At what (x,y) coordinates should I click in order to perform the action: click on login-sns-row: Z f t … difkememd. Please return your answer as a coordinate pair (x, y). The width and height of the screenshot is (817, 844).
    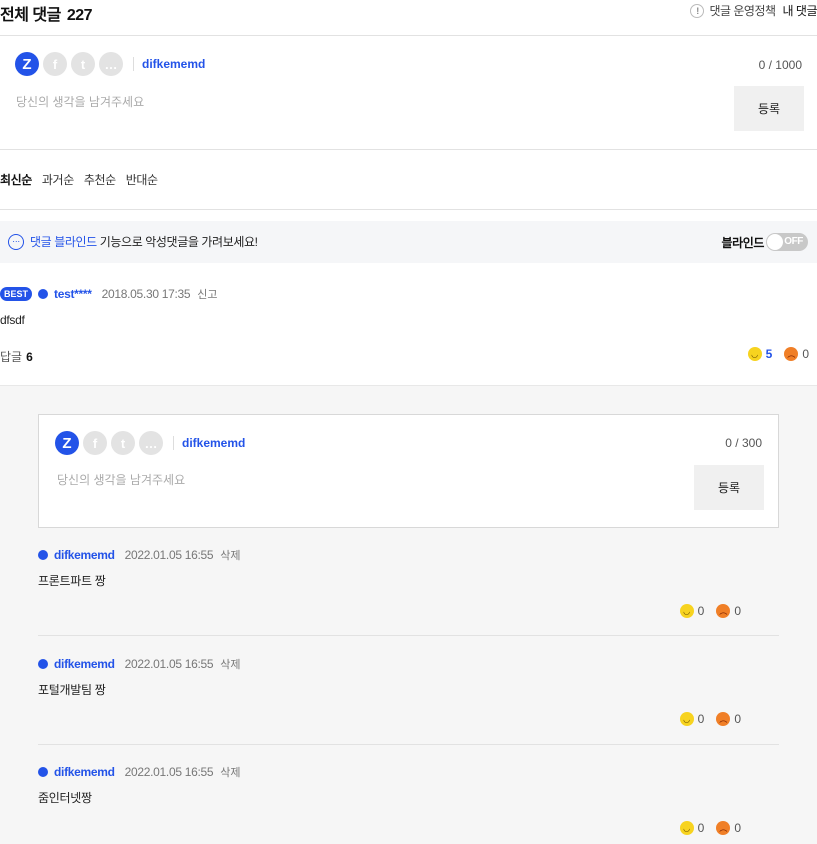
    Looking at the image, I should click on (110, 64).